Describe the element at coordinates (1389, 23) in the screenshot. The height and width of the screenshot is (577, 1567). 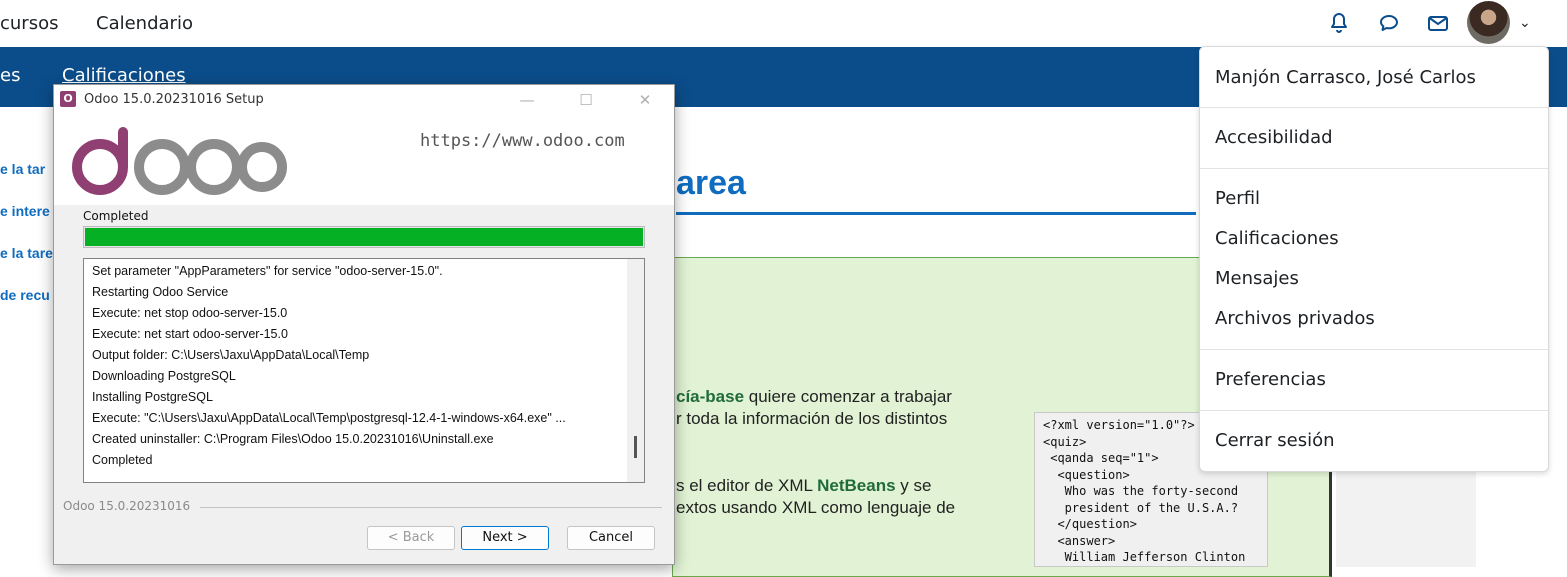
I see `chat-icon` at that location.